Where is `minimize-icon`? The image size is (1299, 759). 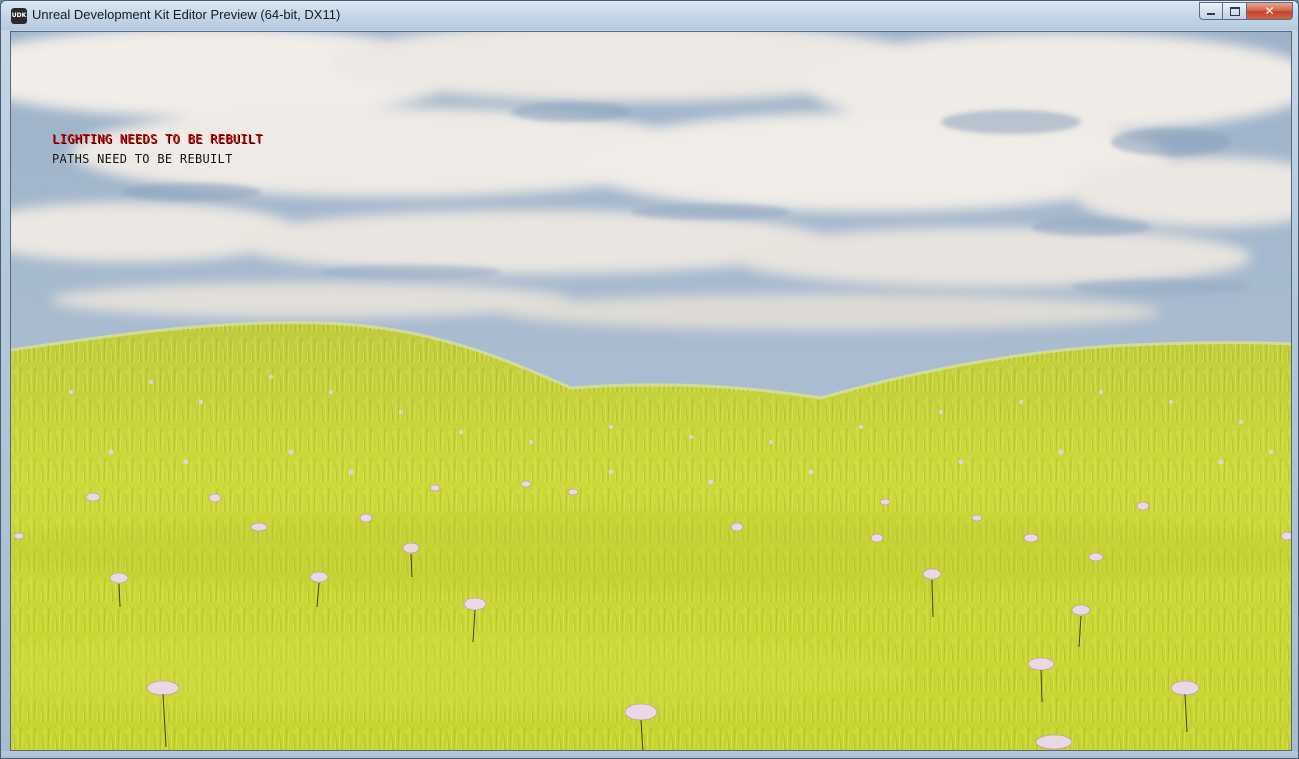 minimize-icon is located at coordinates (1211, 14).